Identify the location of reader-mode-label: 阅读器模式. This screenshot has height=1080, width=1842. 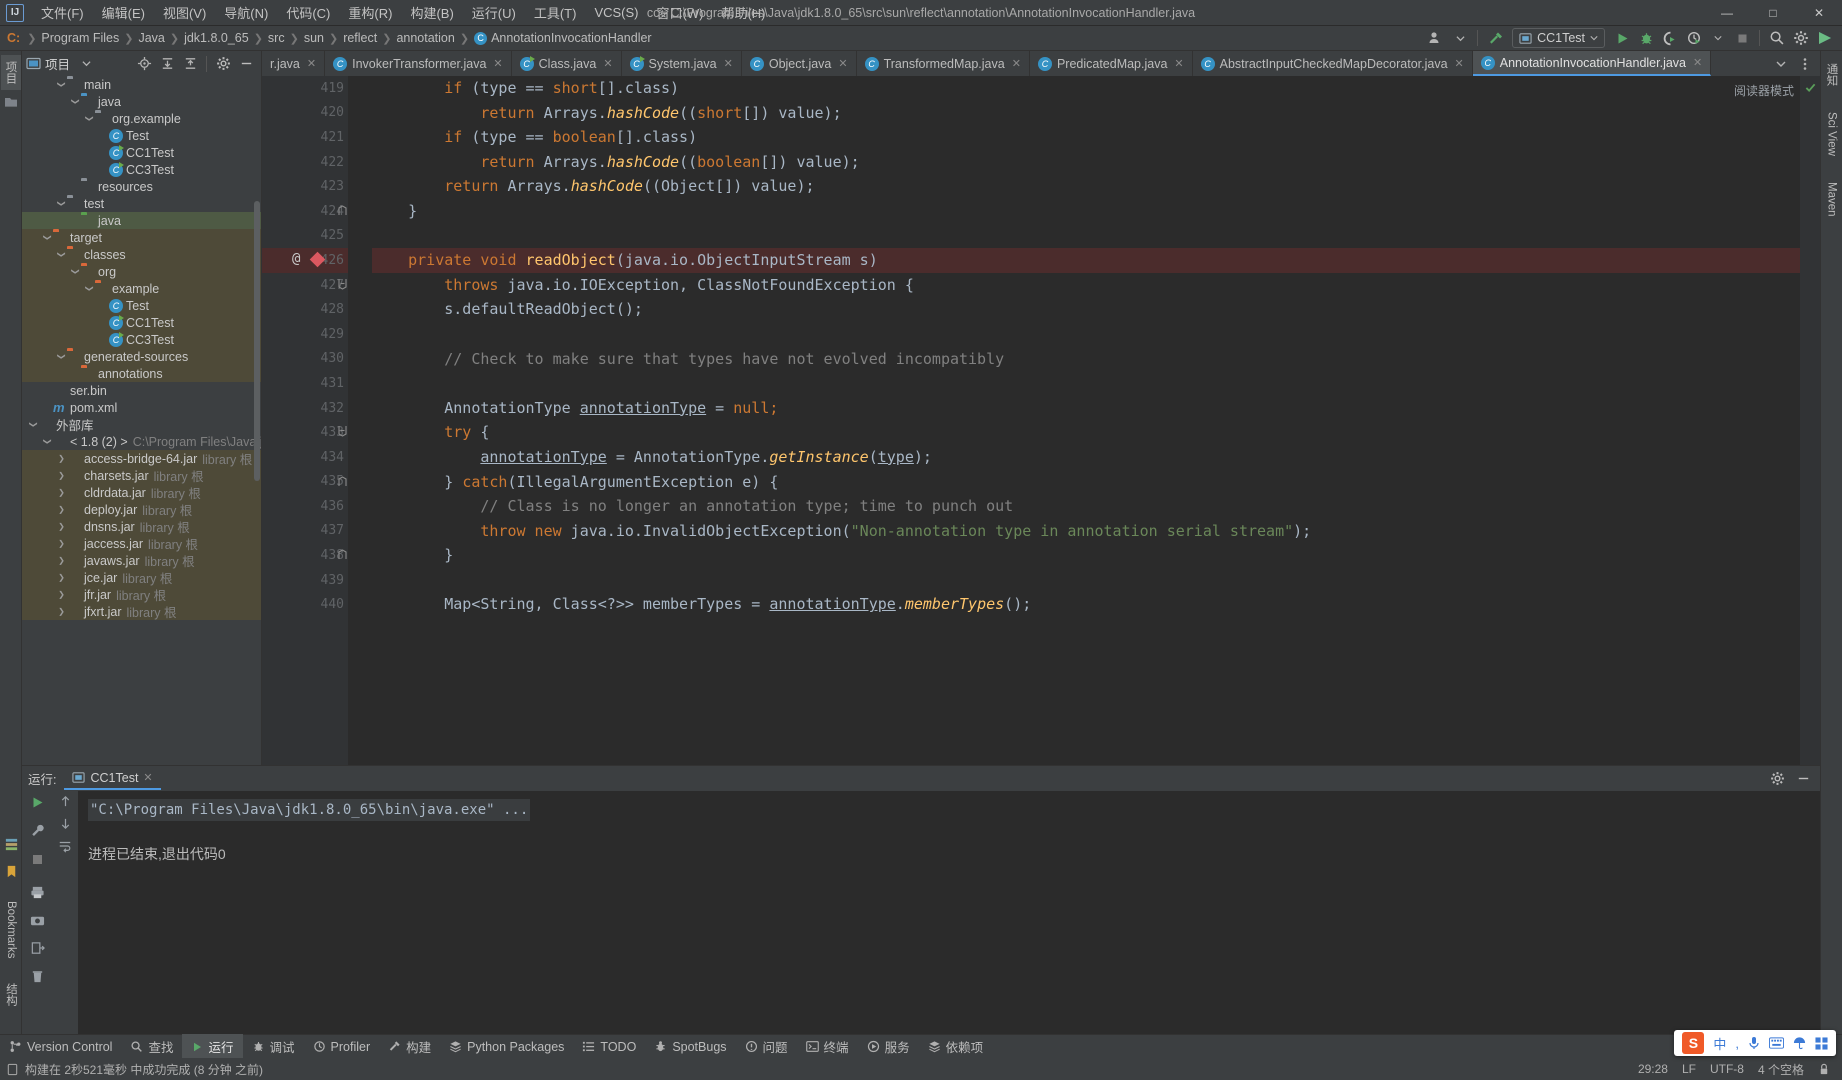
(1764, 90).